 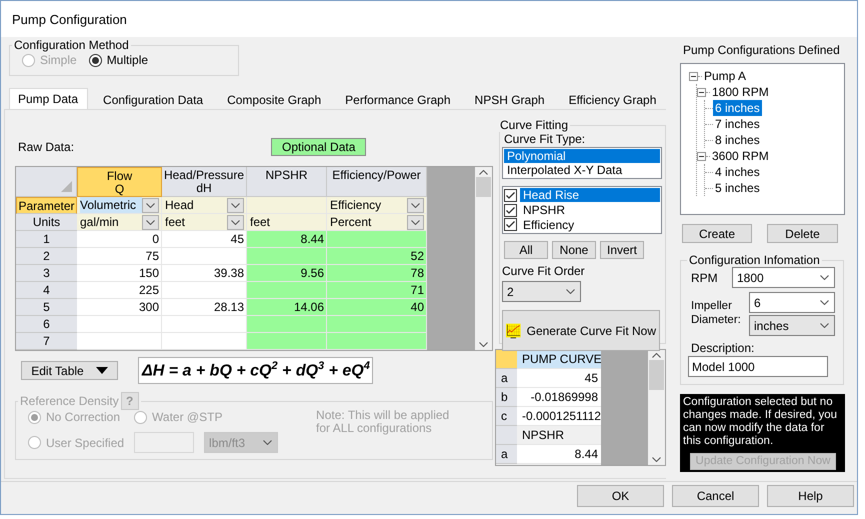 I want to click on list-item: Efficiency, so click(x=590, y=225).